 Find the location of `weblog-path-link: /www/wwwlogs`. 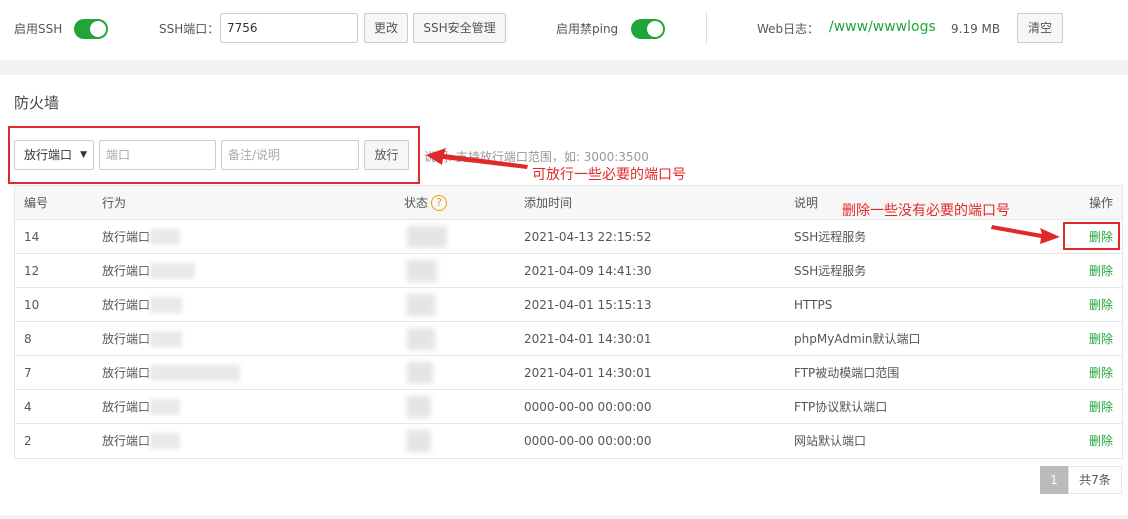

weblog-path-link: /www/wwwlogs is located at coordinates (882, 27).